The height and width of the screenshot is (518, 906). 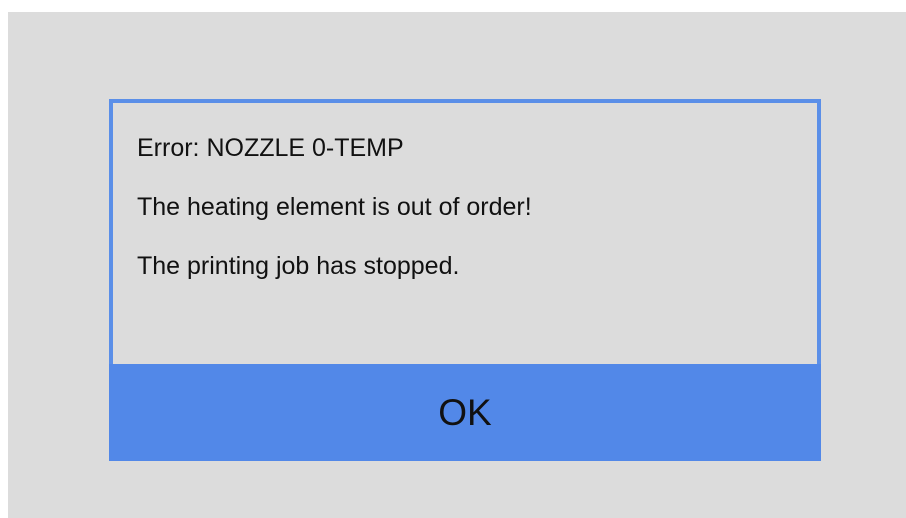 I want to click on ok-button-label: OK, so click(x=465, y=412).